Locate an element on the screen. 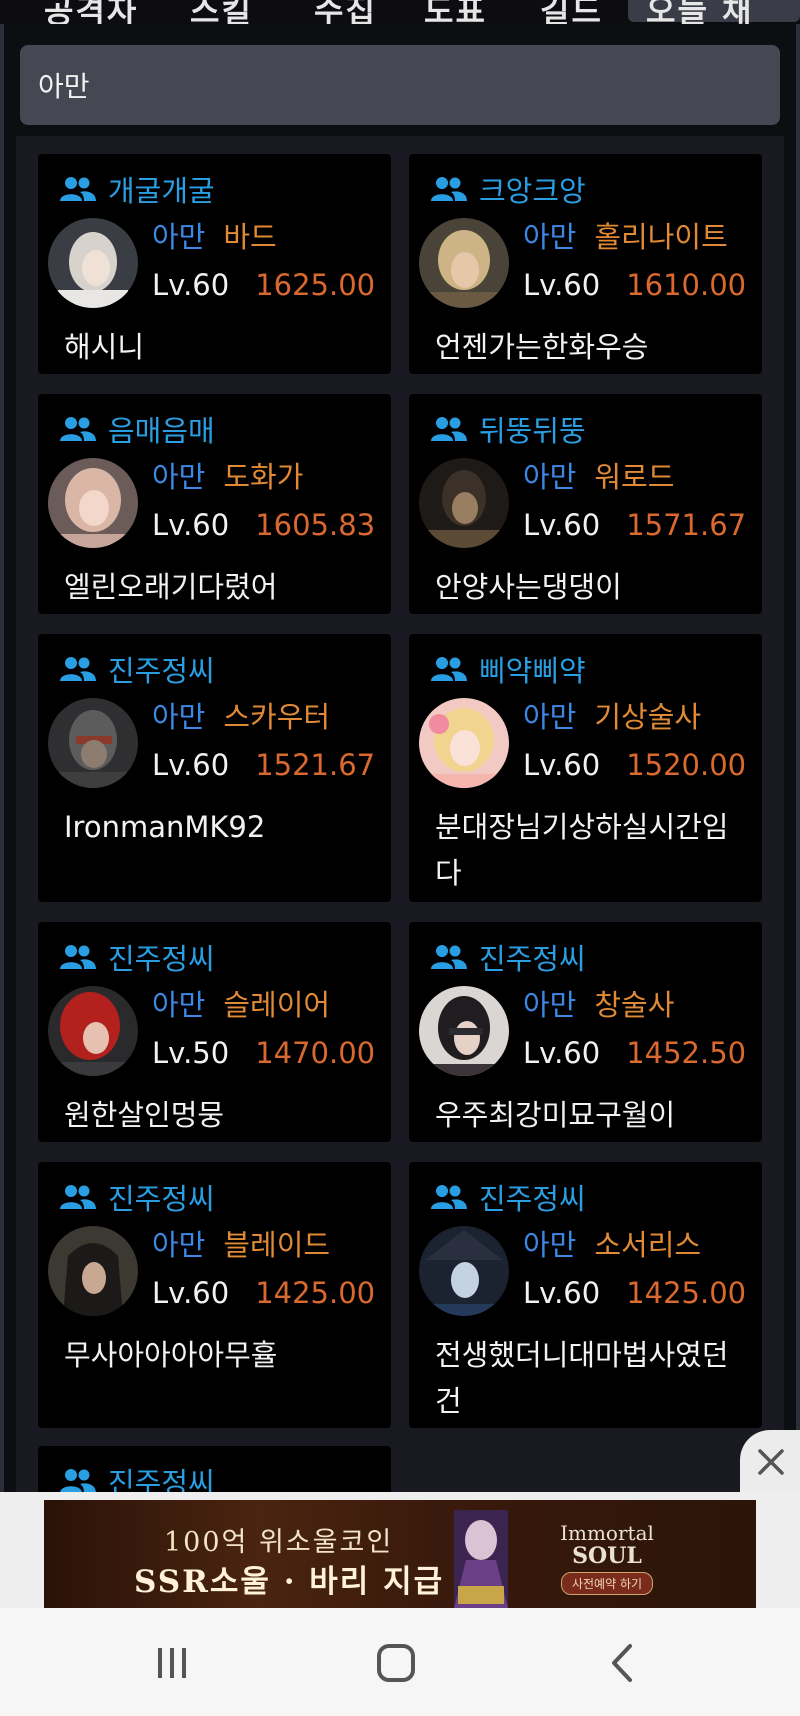 Image resolution: width=800 pixels, height=1716 pixels. tab-3: 도표 is located at coordinates (455, 12).